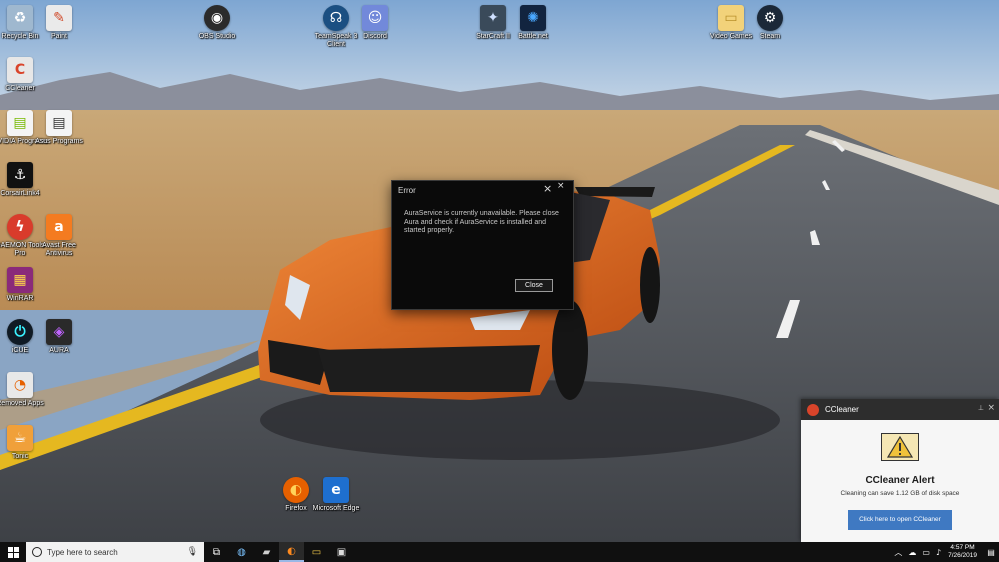 The width and height of the screenshot is (999, 562). What do you see at coordinates (341, 552) in the screenshot?
I see `store-icon: ▣` at bounding box center [341, 552].